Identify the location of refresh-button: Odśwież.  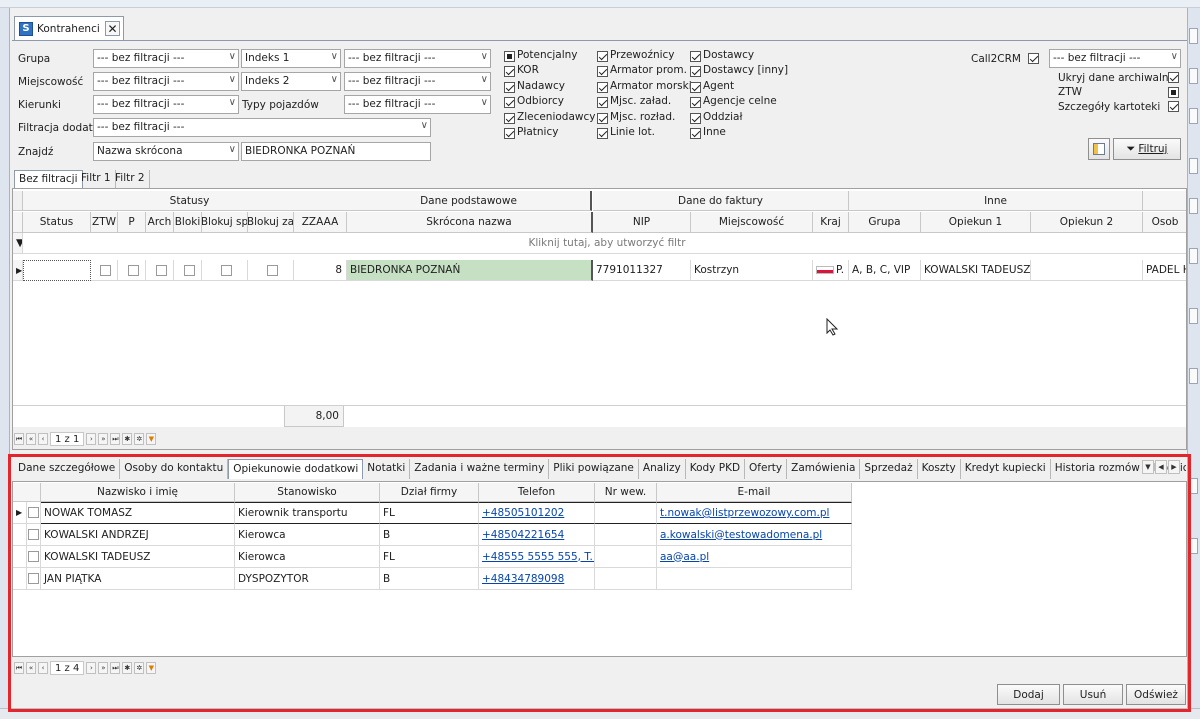
(1156, 694).